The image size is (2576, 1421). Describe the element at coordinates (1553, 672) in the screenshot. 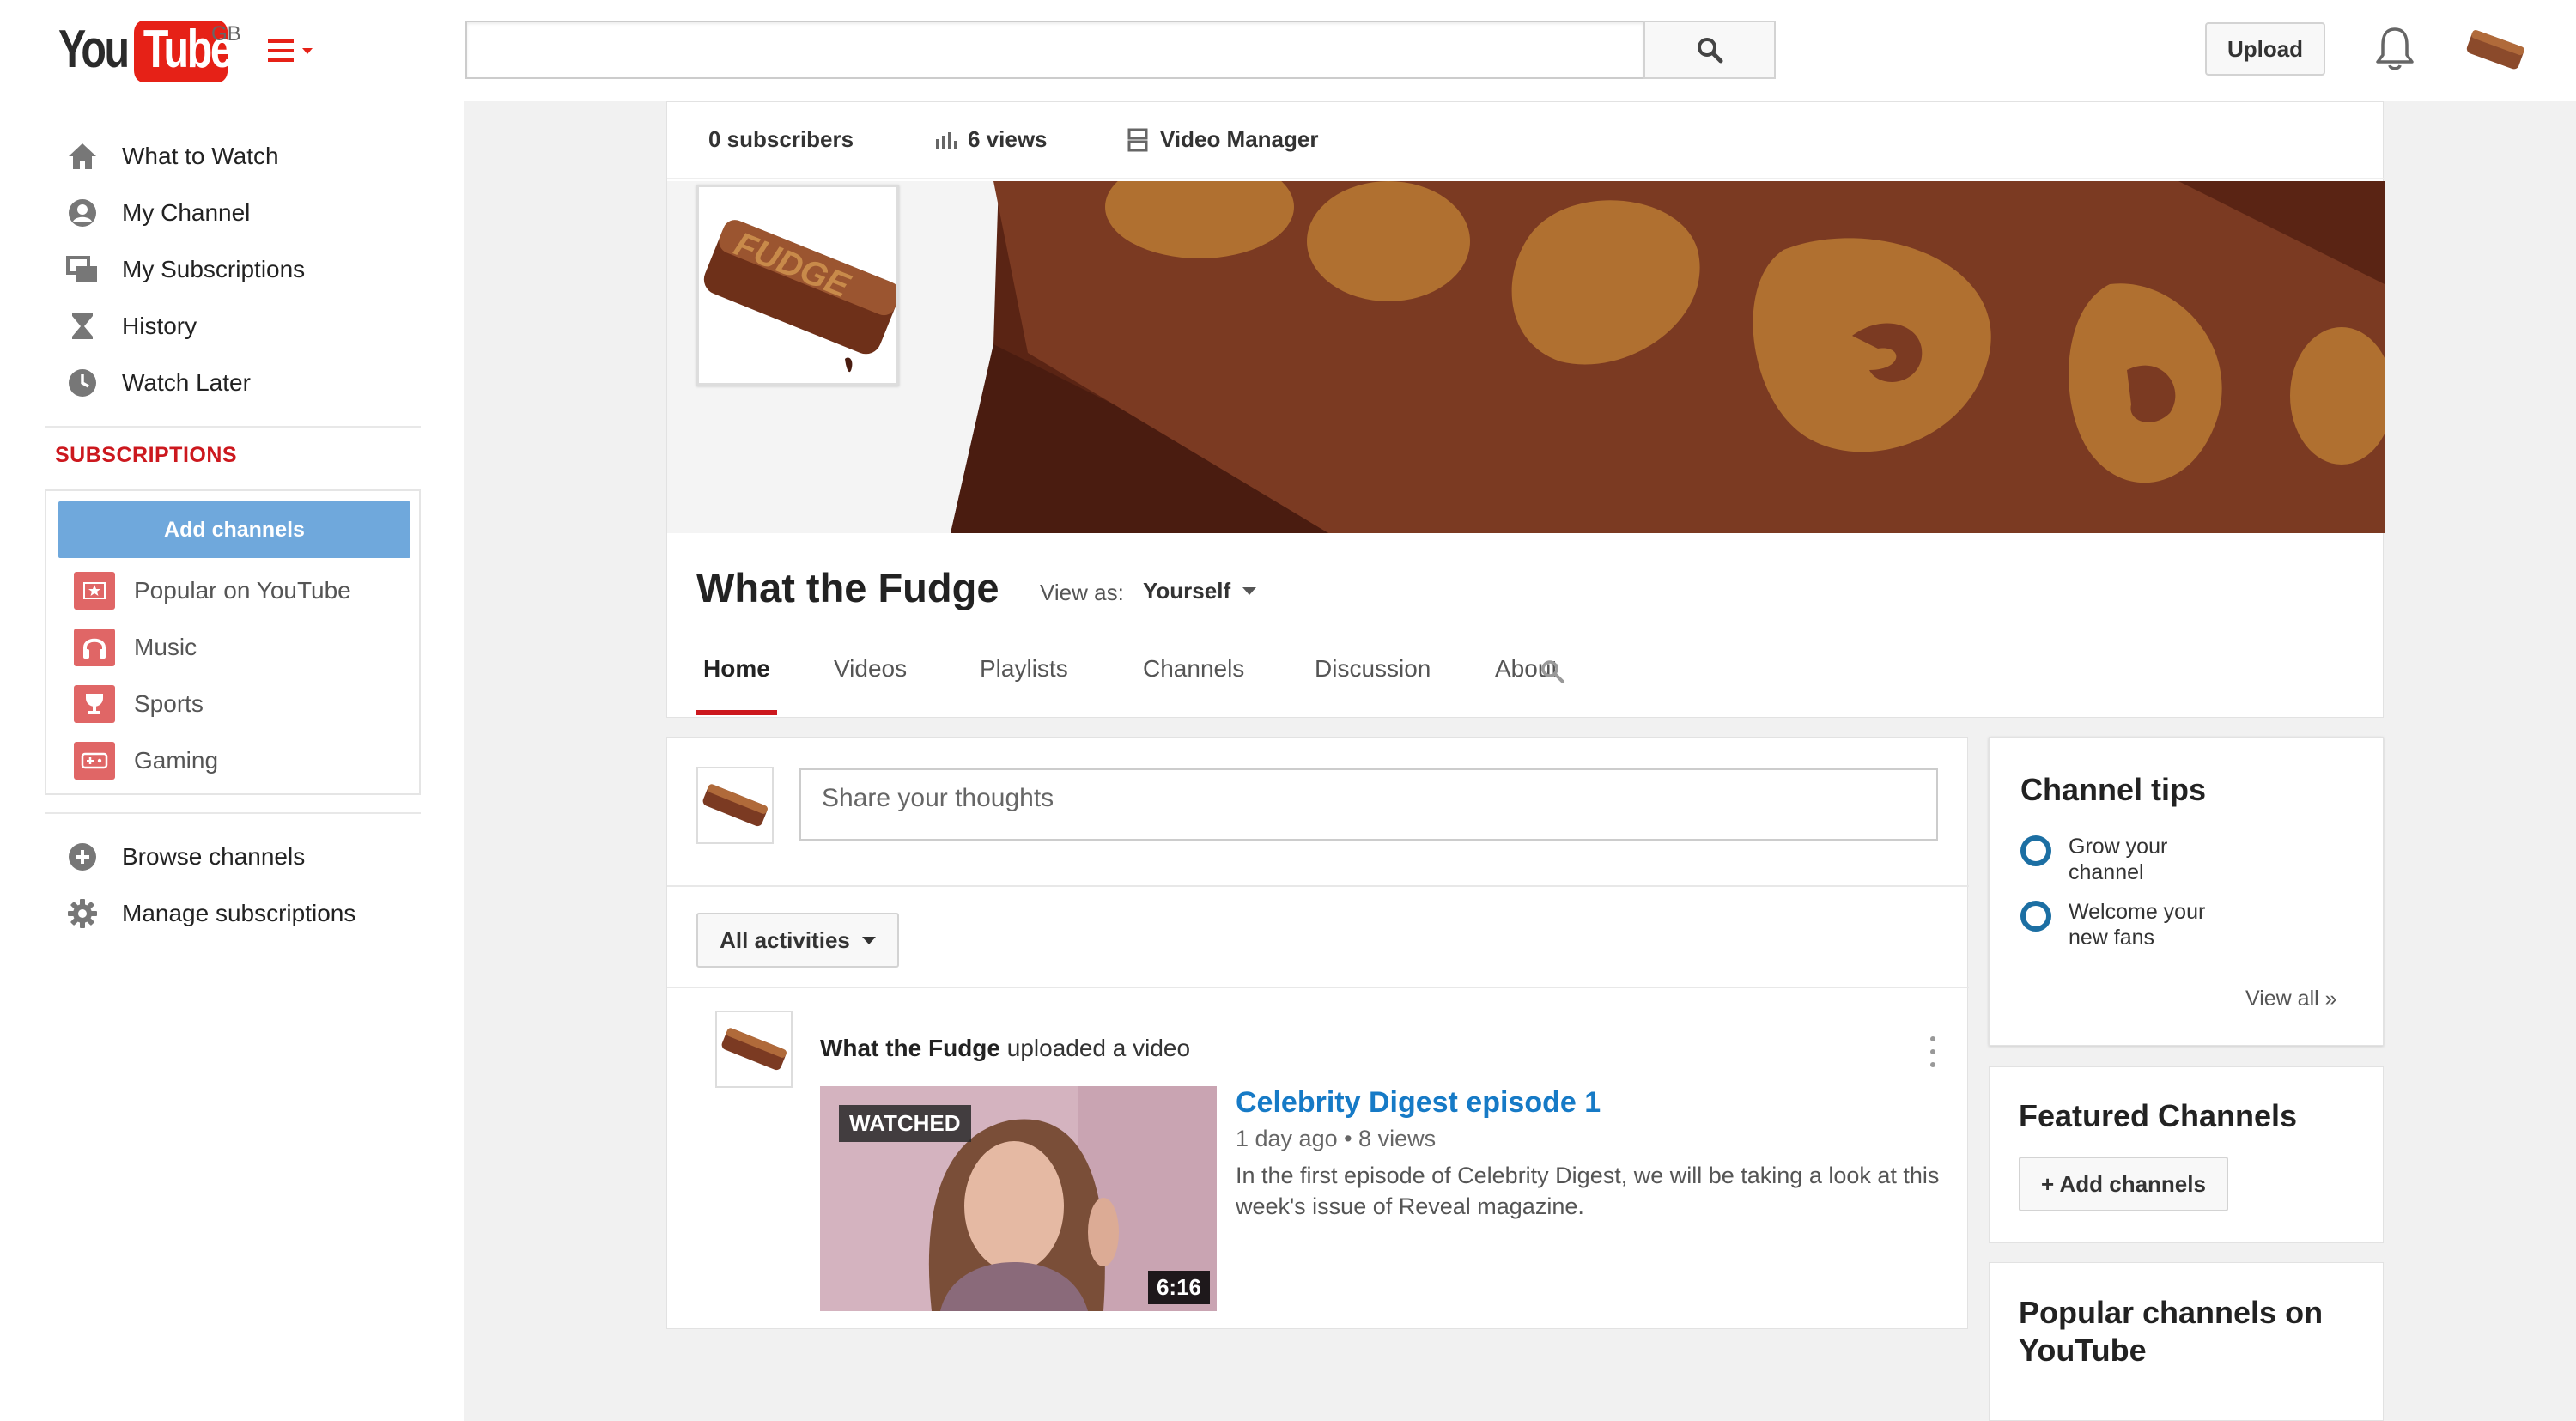

I see `channel-search-icon` at that location.